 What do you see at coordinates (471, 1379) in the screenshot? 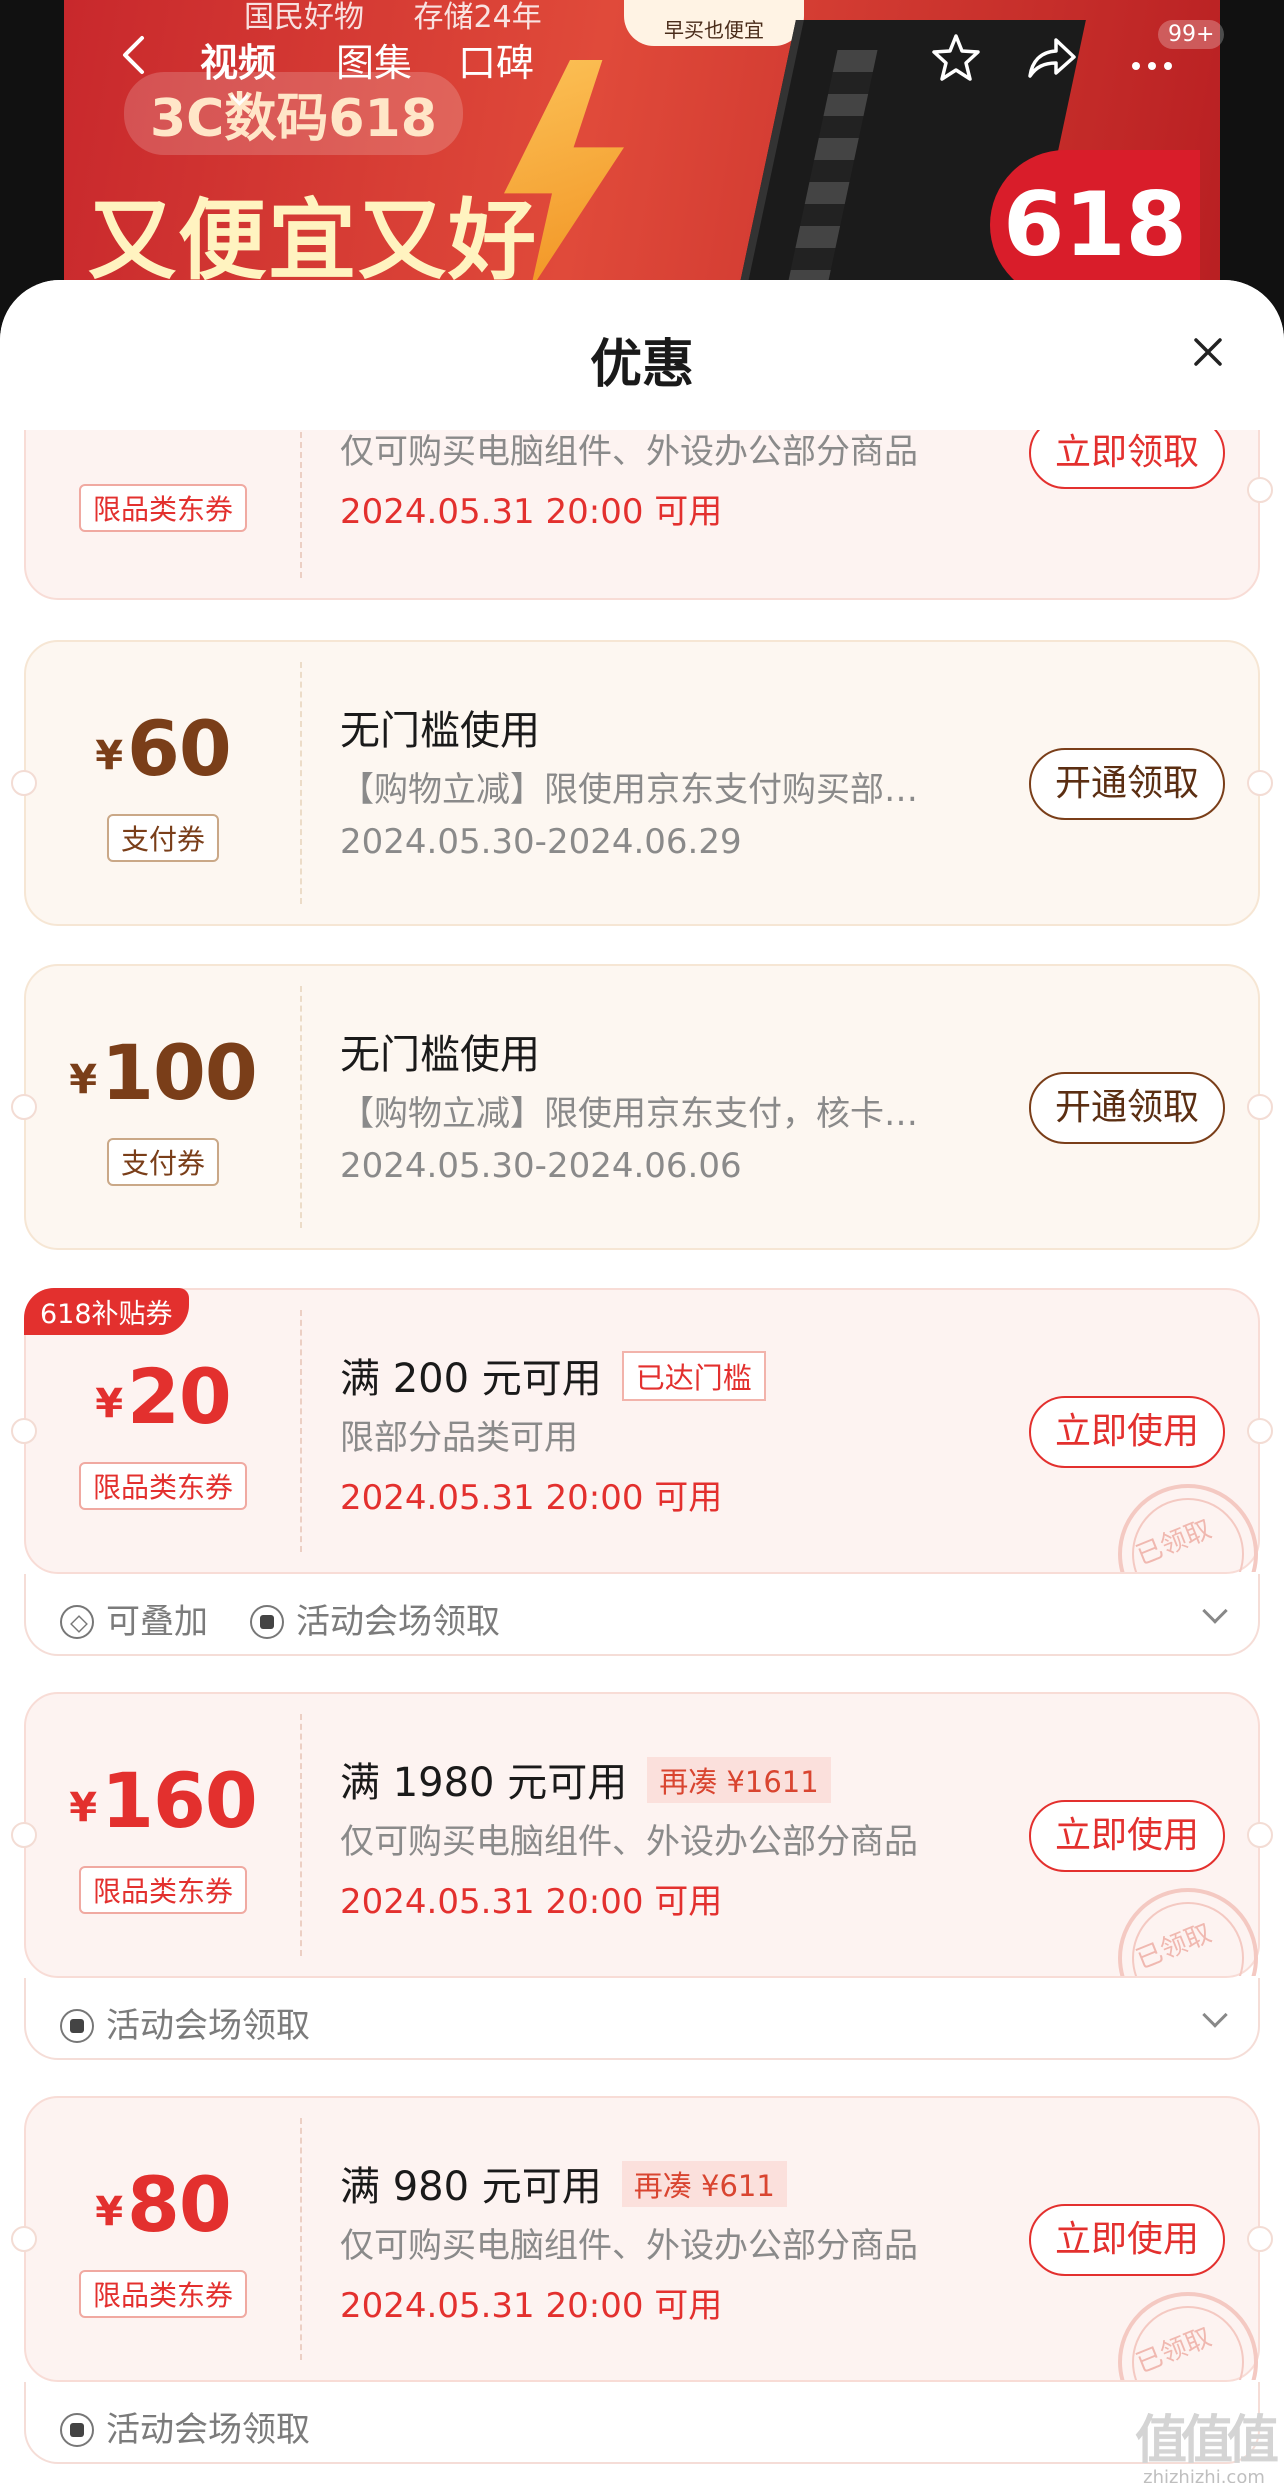
I see `coupon-threshold: 满 200 元可用` at bounding box center [471, 1379].